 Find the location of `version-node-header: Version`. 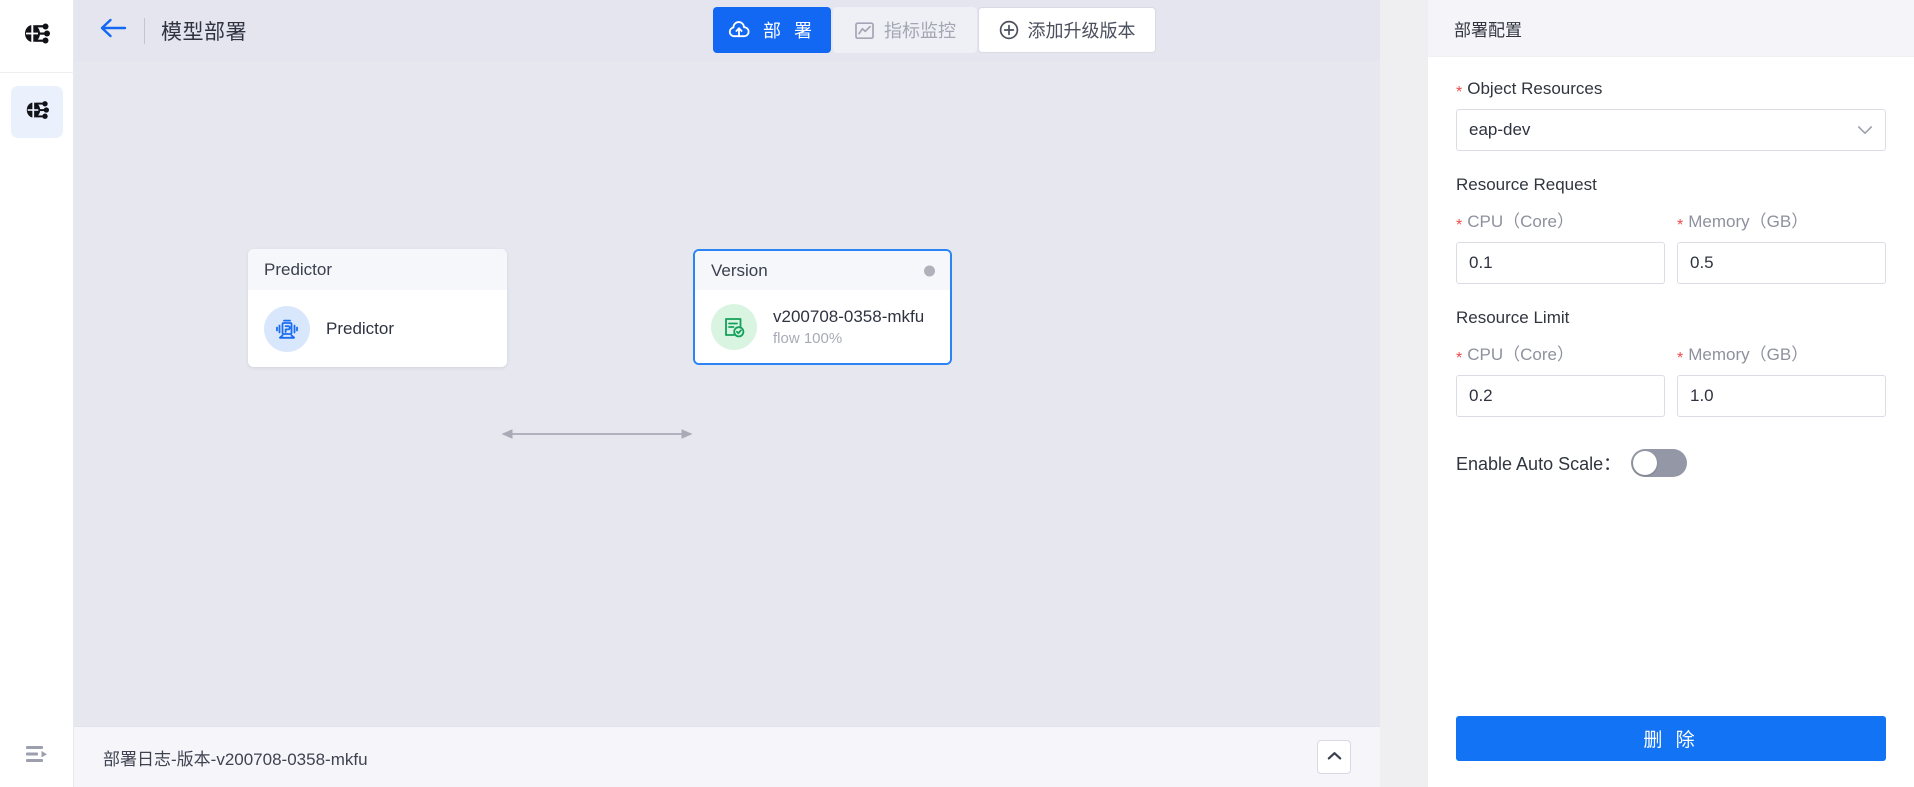

version-node-header: Version is located at coordinates (822, 270).